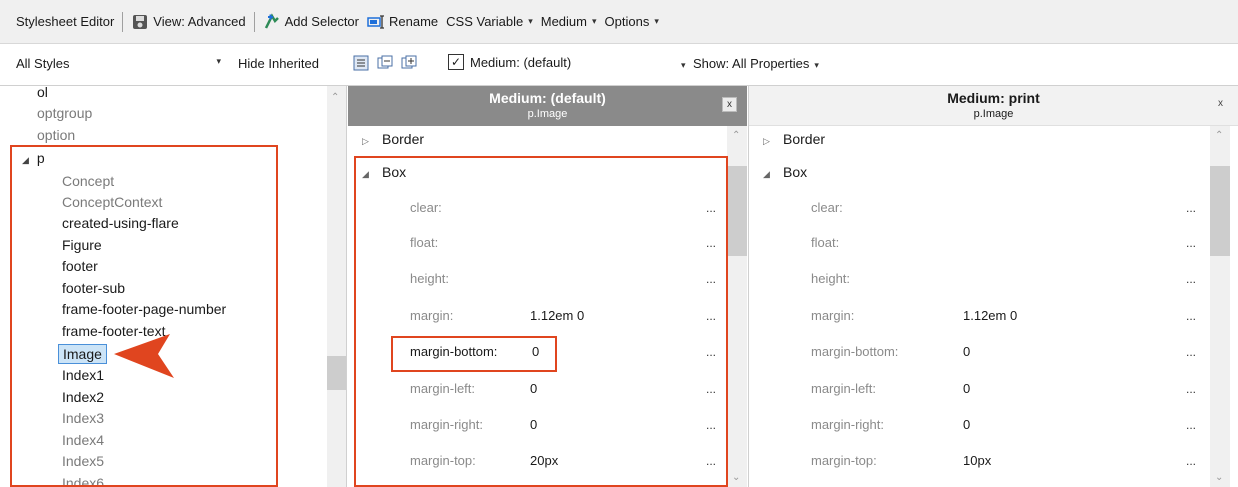  What do you see at coordinates (83, 480) in the screenshot?
I see `tree-item: Index6` at bounding box center [83, 480].